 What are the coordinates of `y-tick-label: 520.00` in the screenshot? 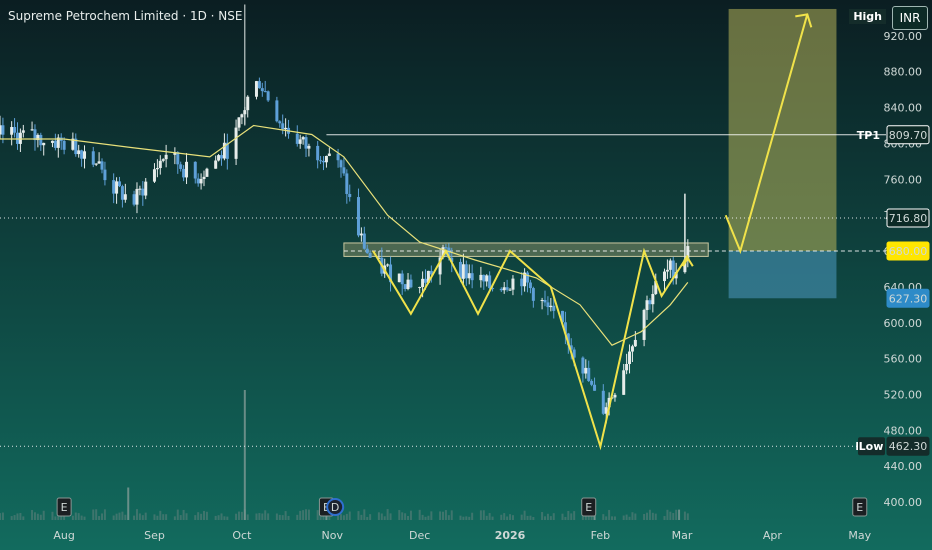 It's located at (903, 394).